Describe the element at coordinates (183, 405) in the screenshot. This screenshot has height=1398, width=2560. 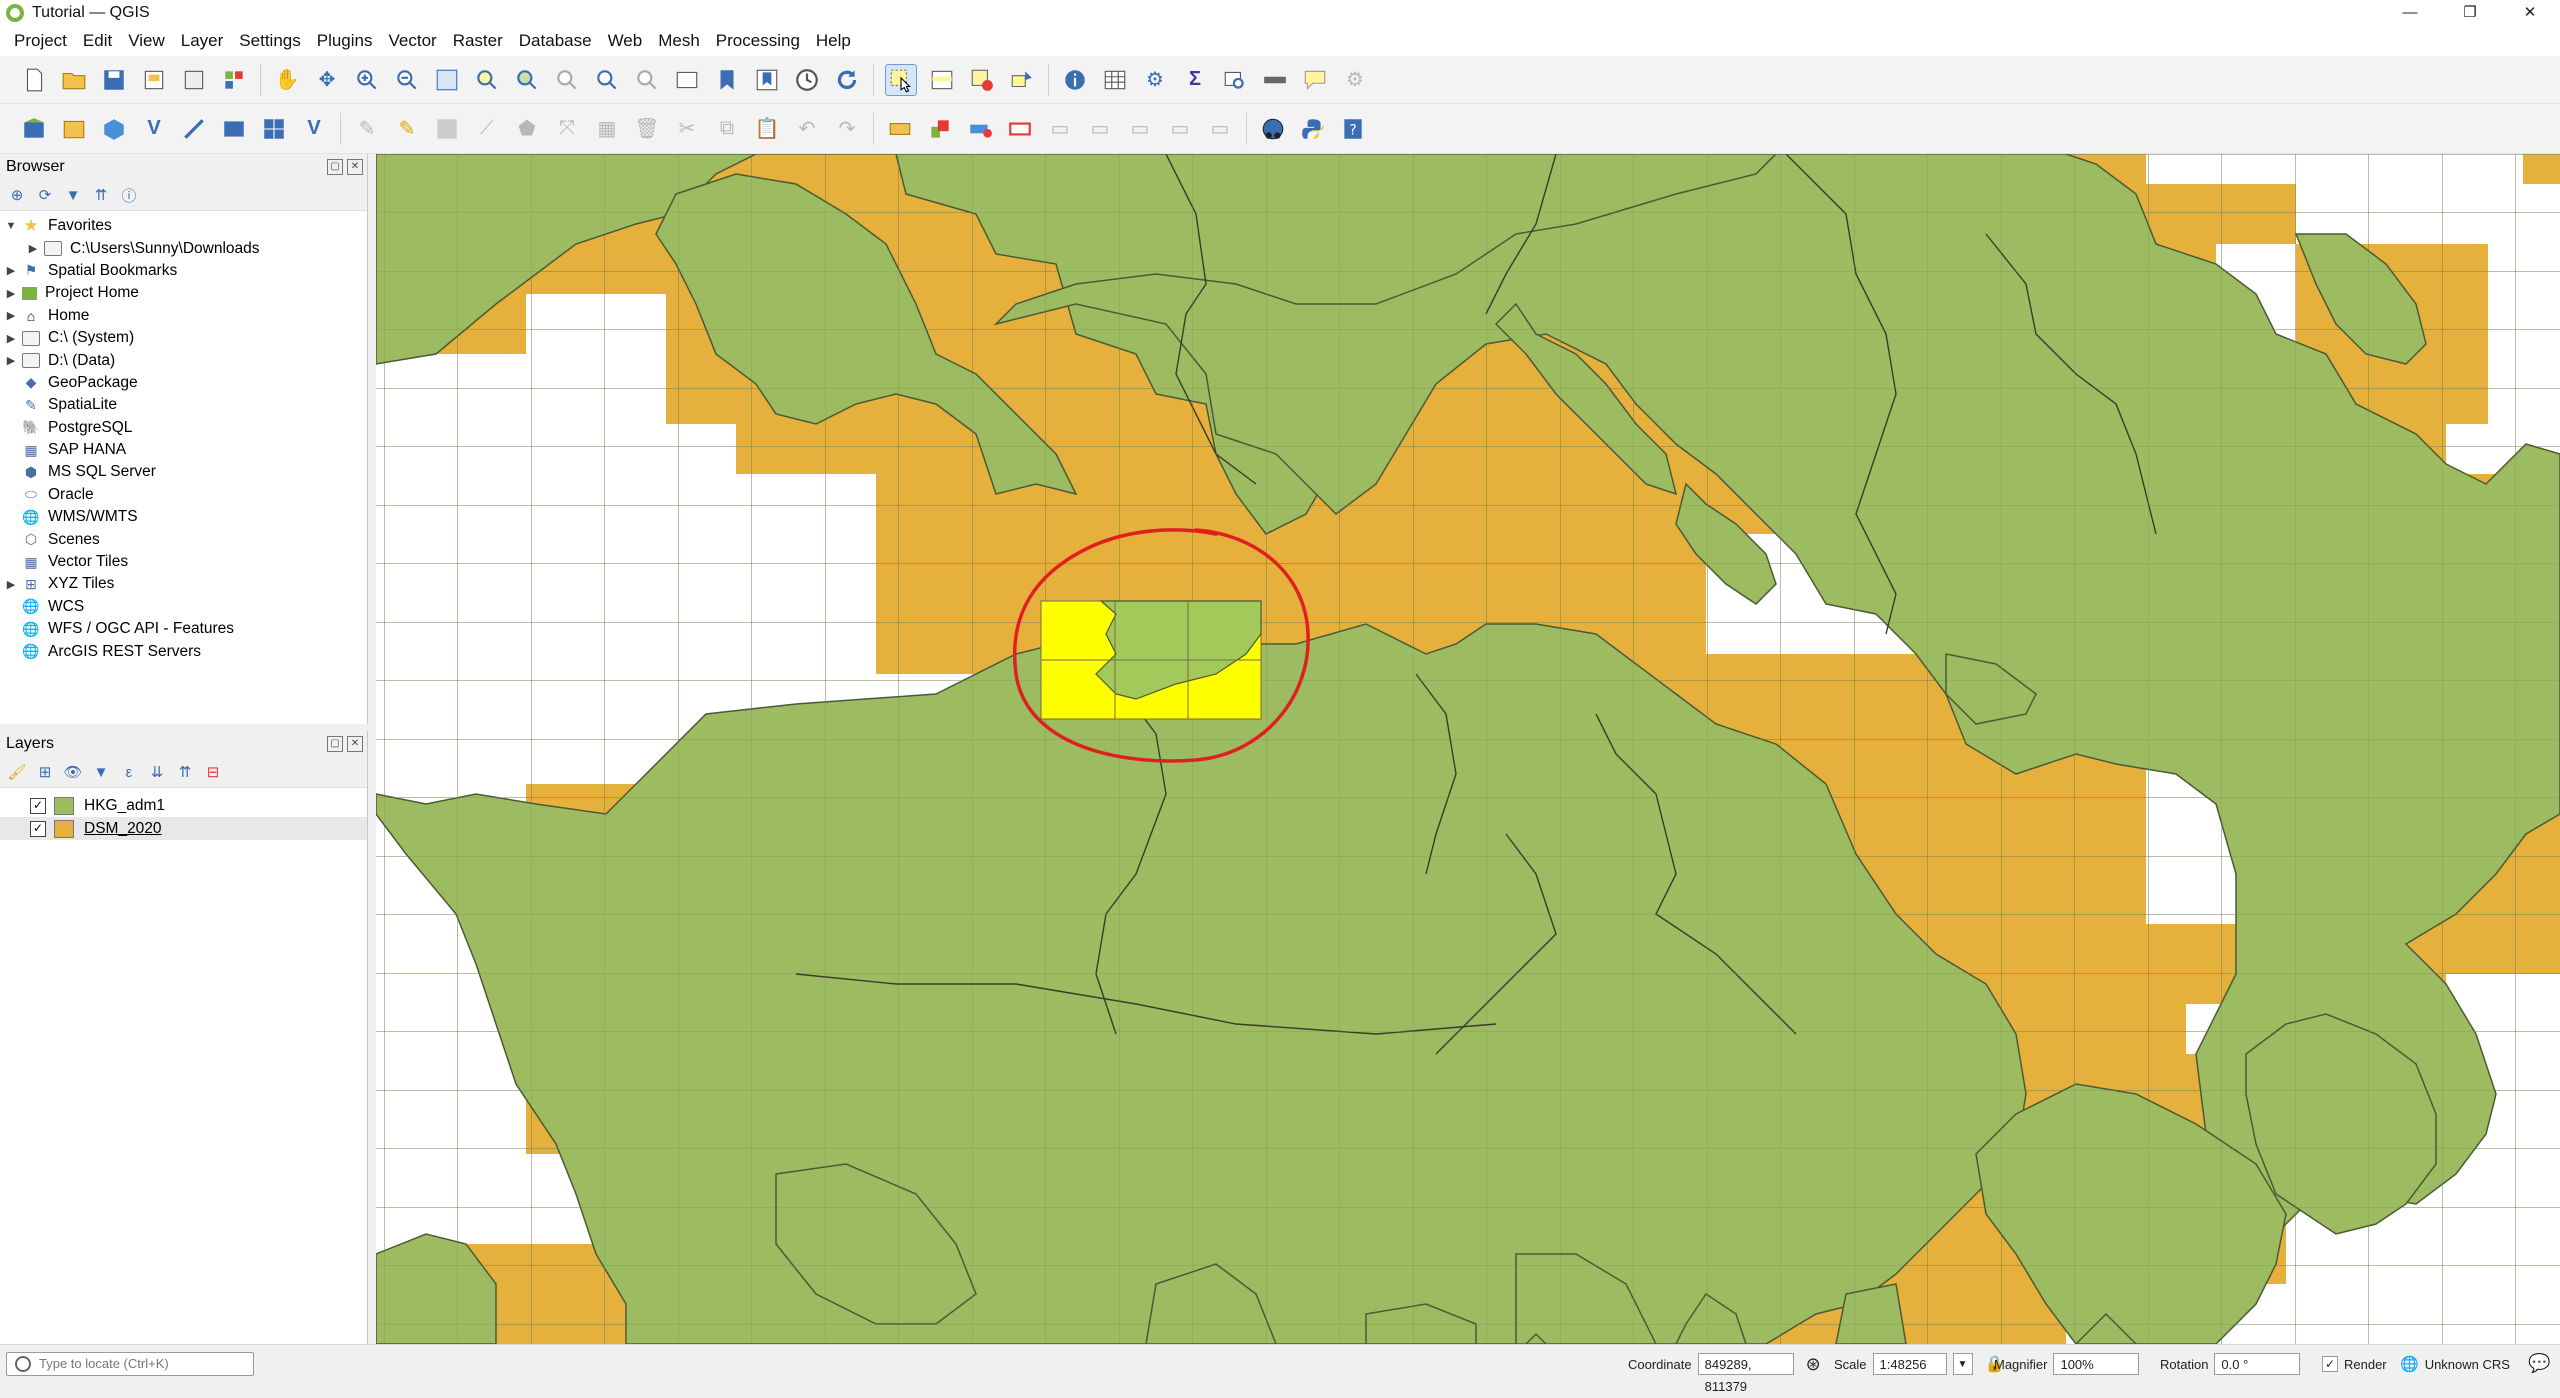
I see `browser-item-spatialite: ✎ SpatiaLite` at that location.